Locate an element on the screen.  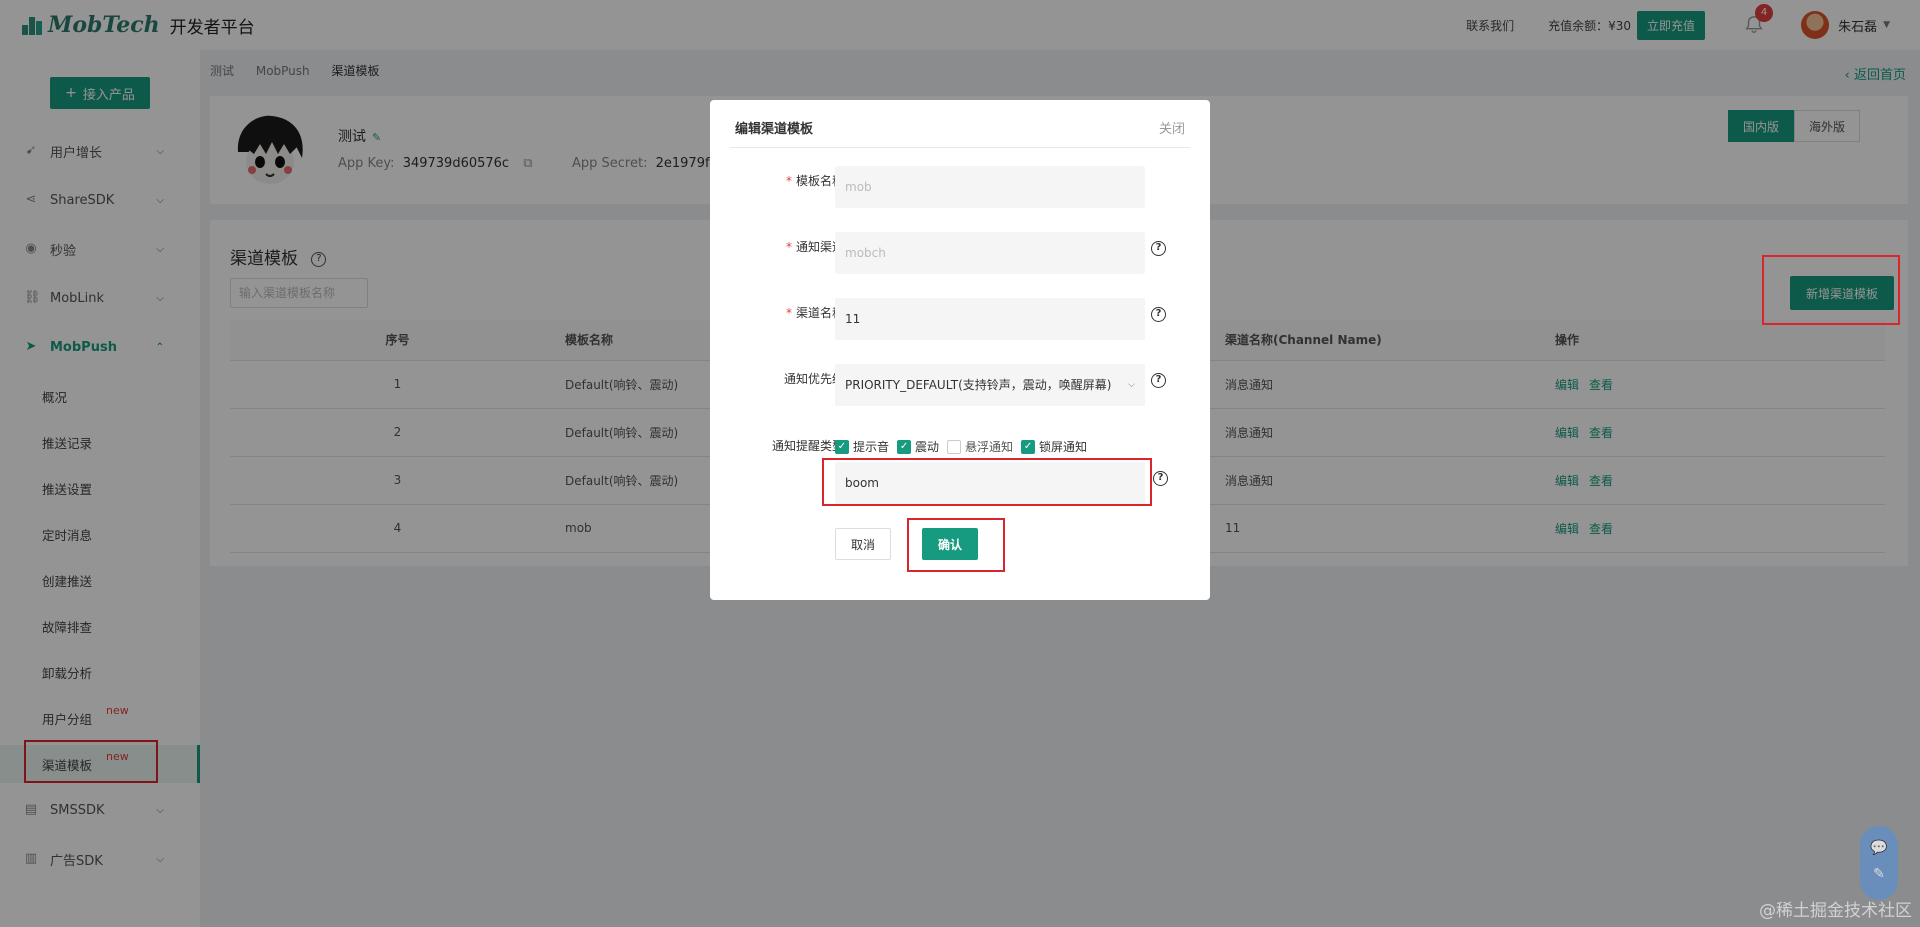
checkbox-label: 提示音 is located at coordinates (871, 447).